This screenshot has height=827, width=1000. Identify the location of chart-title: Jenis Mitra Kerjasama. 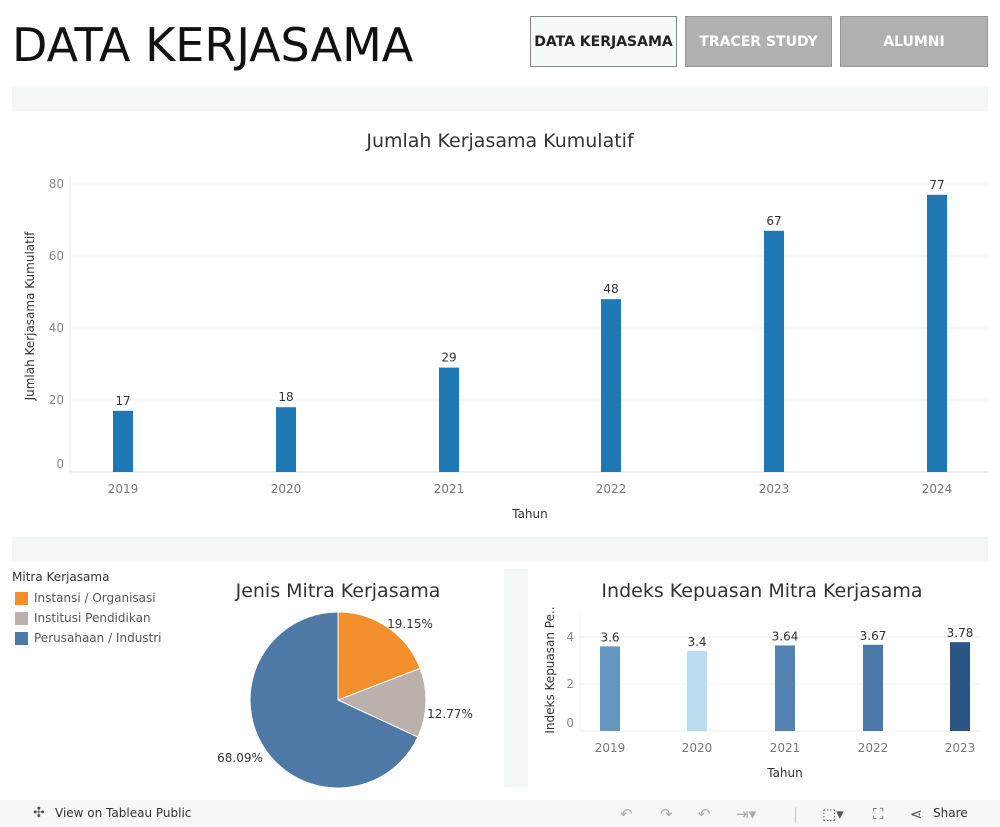
(338, 591).